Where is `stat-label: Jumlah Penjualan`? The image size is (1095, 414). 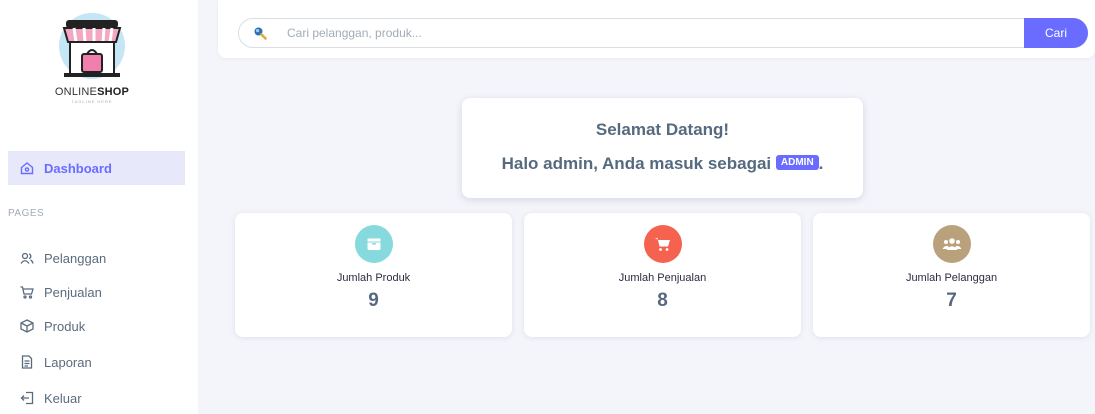
stat-label: Jumlah Penjualan is located at coordinates (662, 278).